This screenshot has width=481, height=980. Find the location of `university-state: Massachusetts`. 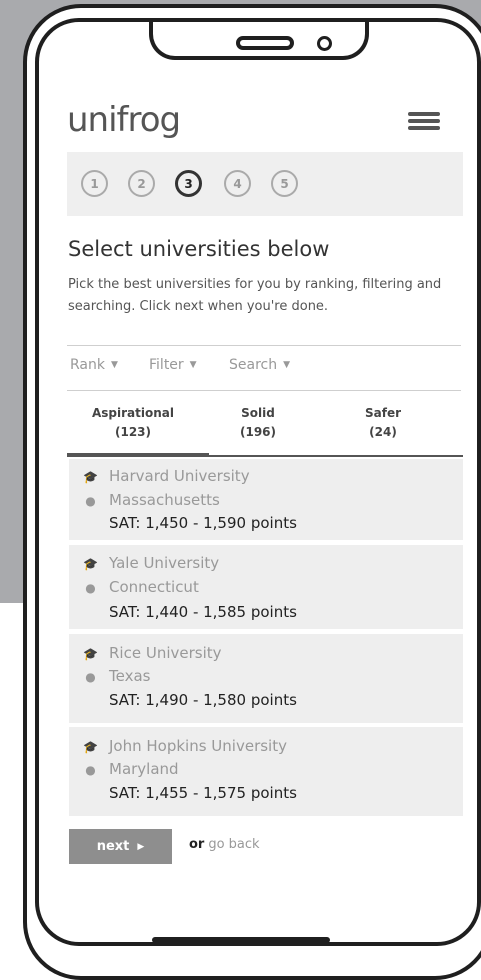

university-state: Massachusetts is located at coordinates (164, 500).